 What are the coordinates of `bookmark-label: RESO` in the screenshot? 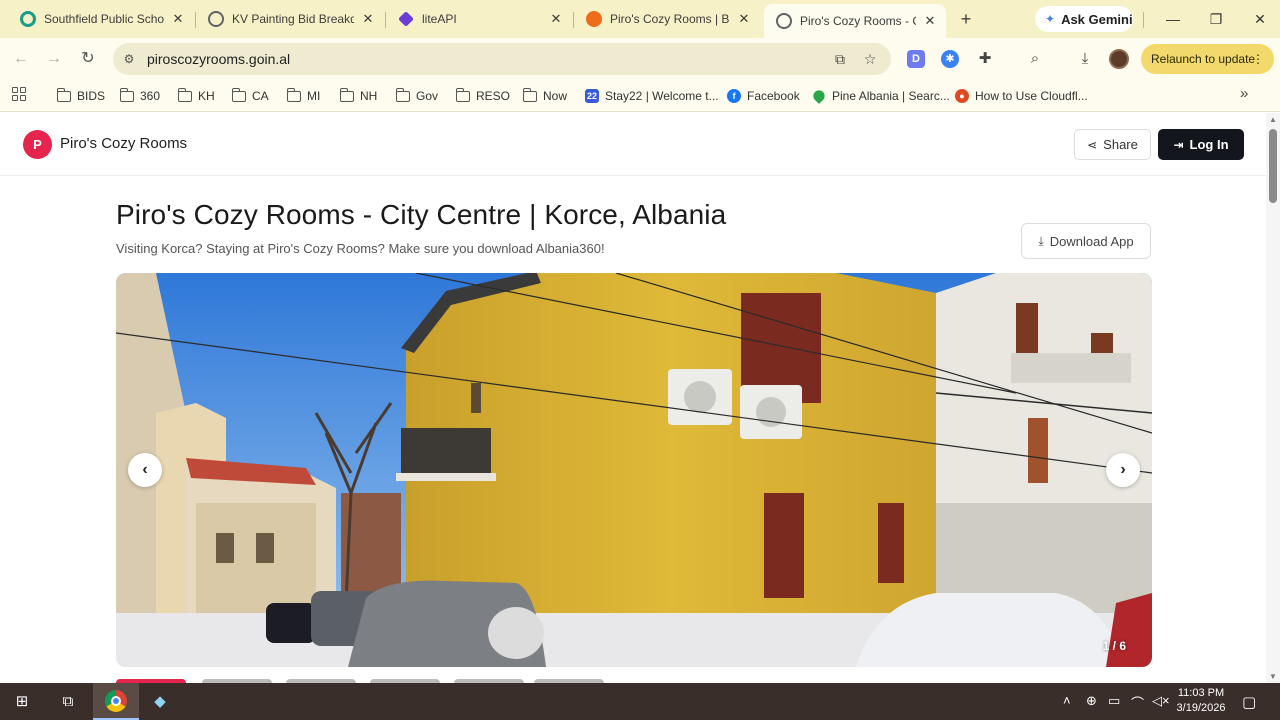 It's located at (493, 96).